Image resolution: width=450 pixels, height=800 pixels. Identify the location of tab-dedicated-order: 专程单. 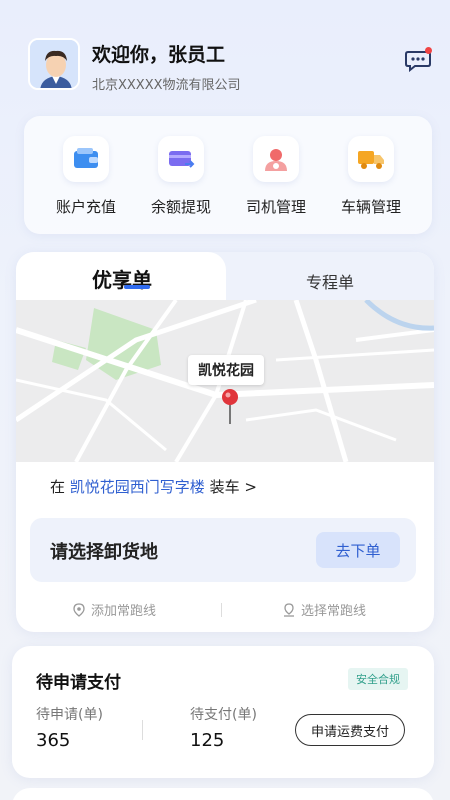
(330, 281).